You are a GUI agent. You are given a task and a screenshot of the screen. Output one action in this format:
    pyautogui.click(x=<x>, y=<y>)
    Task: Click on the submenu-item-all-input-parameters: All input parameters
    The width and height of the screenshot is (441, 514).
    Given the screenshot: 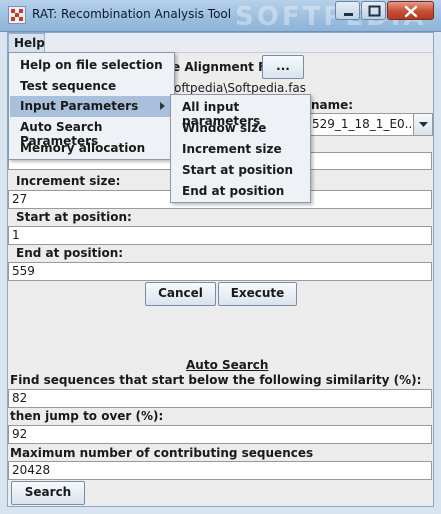 What is the action you would take?
    pyautogui.click(x=240, y=112)
    